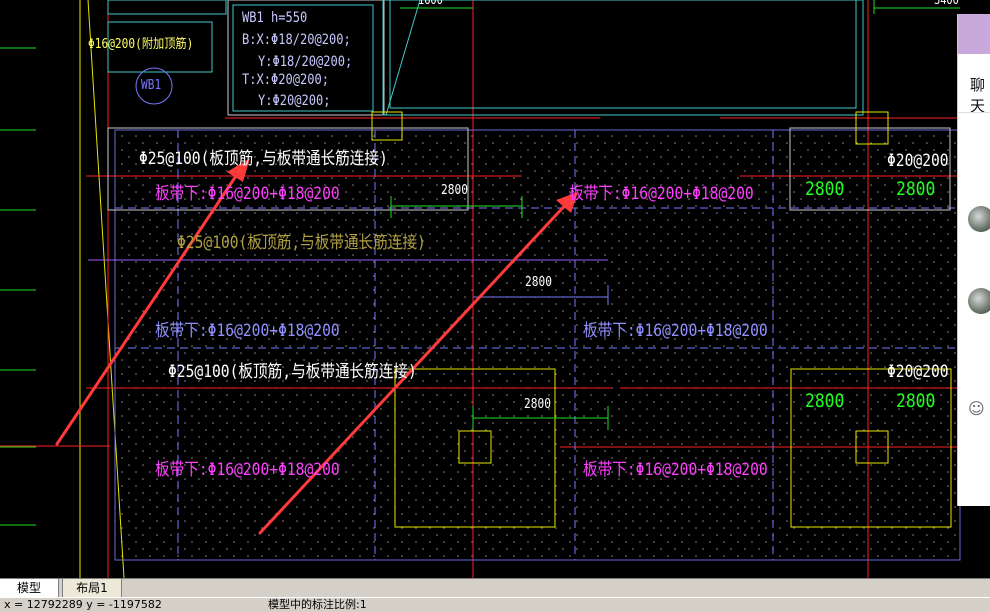 This screenshot has height=612, width=990. Describe the element at coordinates (916, 189) in the screenshot. I see `green-2800-b: 2800` at that location.